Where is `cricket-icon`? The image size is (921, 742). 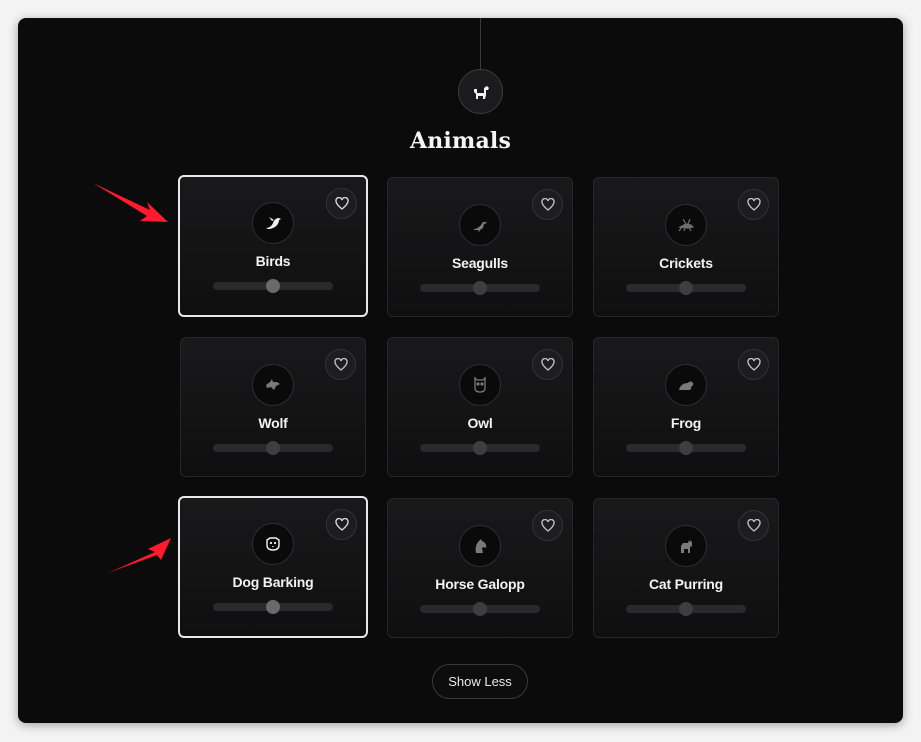 cricket-icon is located at coordinates (686, 225).